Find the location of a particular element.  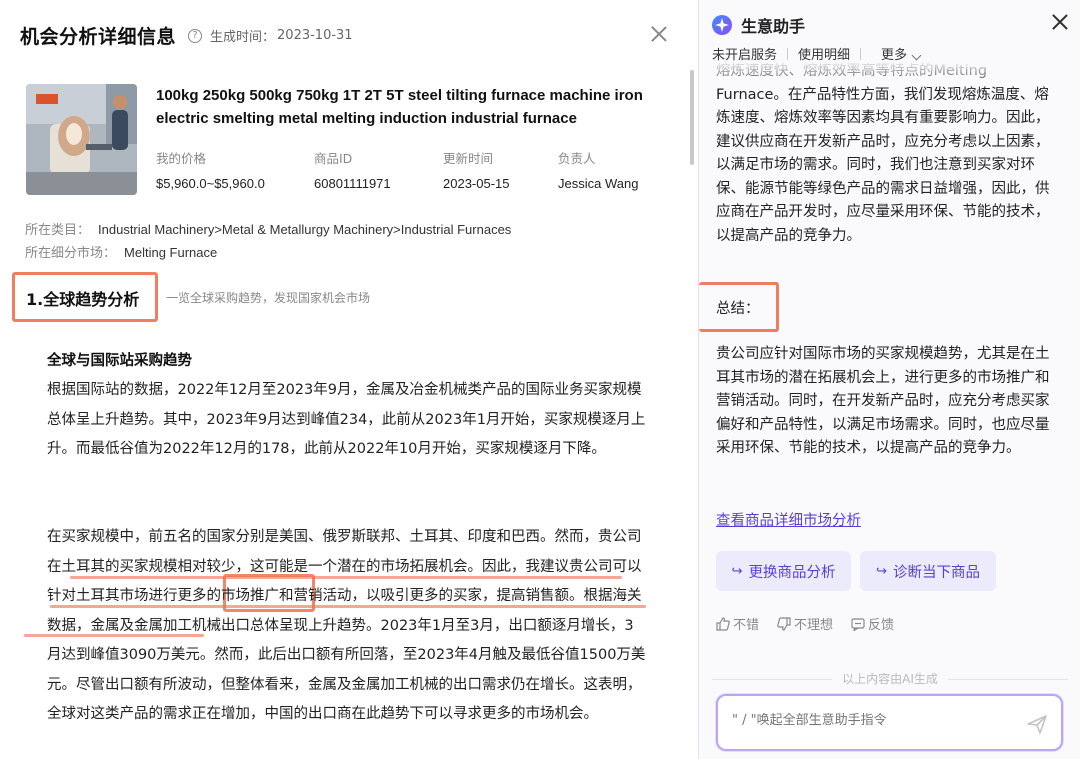

command-input is located at coordinates (872, 720).